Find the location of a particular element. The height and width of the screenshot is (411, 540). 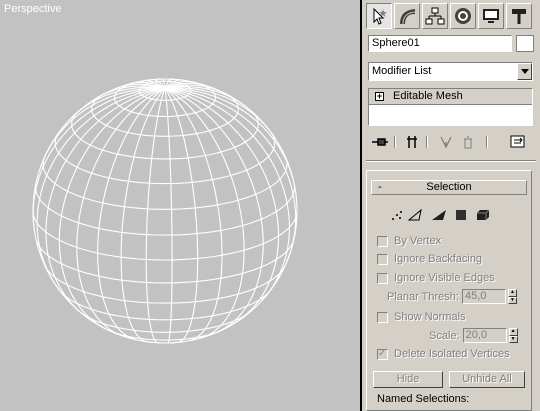

pointer-star-icon is located at coordinates (380, 16).